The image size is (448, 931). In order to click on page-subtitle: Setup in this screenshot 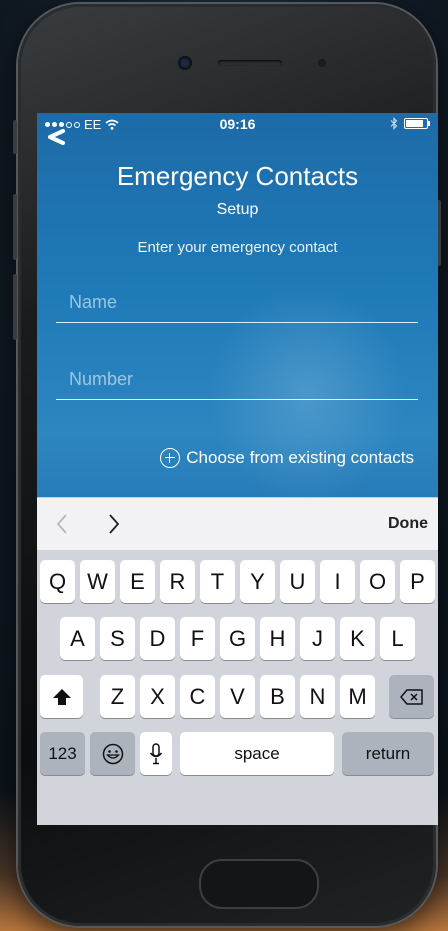, I will do `click(237, 209)`.